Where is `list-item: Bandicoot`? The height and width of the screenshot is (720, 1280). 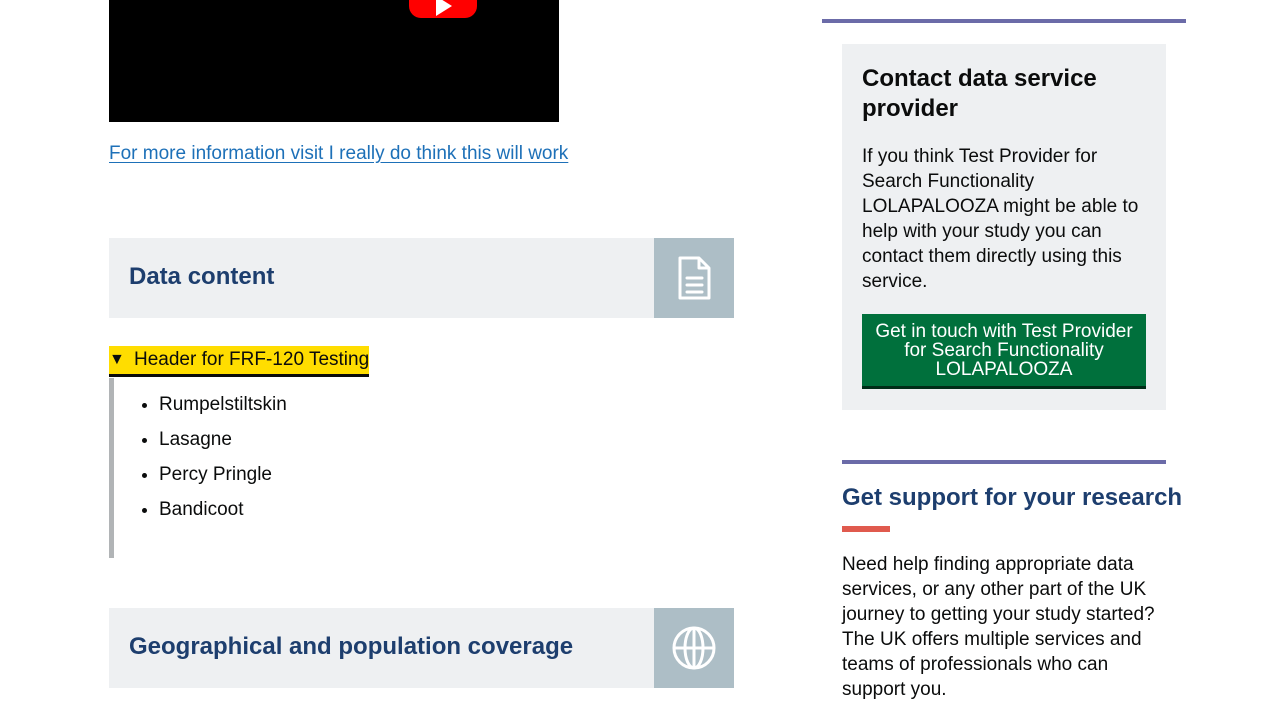
list-item: Bandicoot is located at coordinates (436, 509).